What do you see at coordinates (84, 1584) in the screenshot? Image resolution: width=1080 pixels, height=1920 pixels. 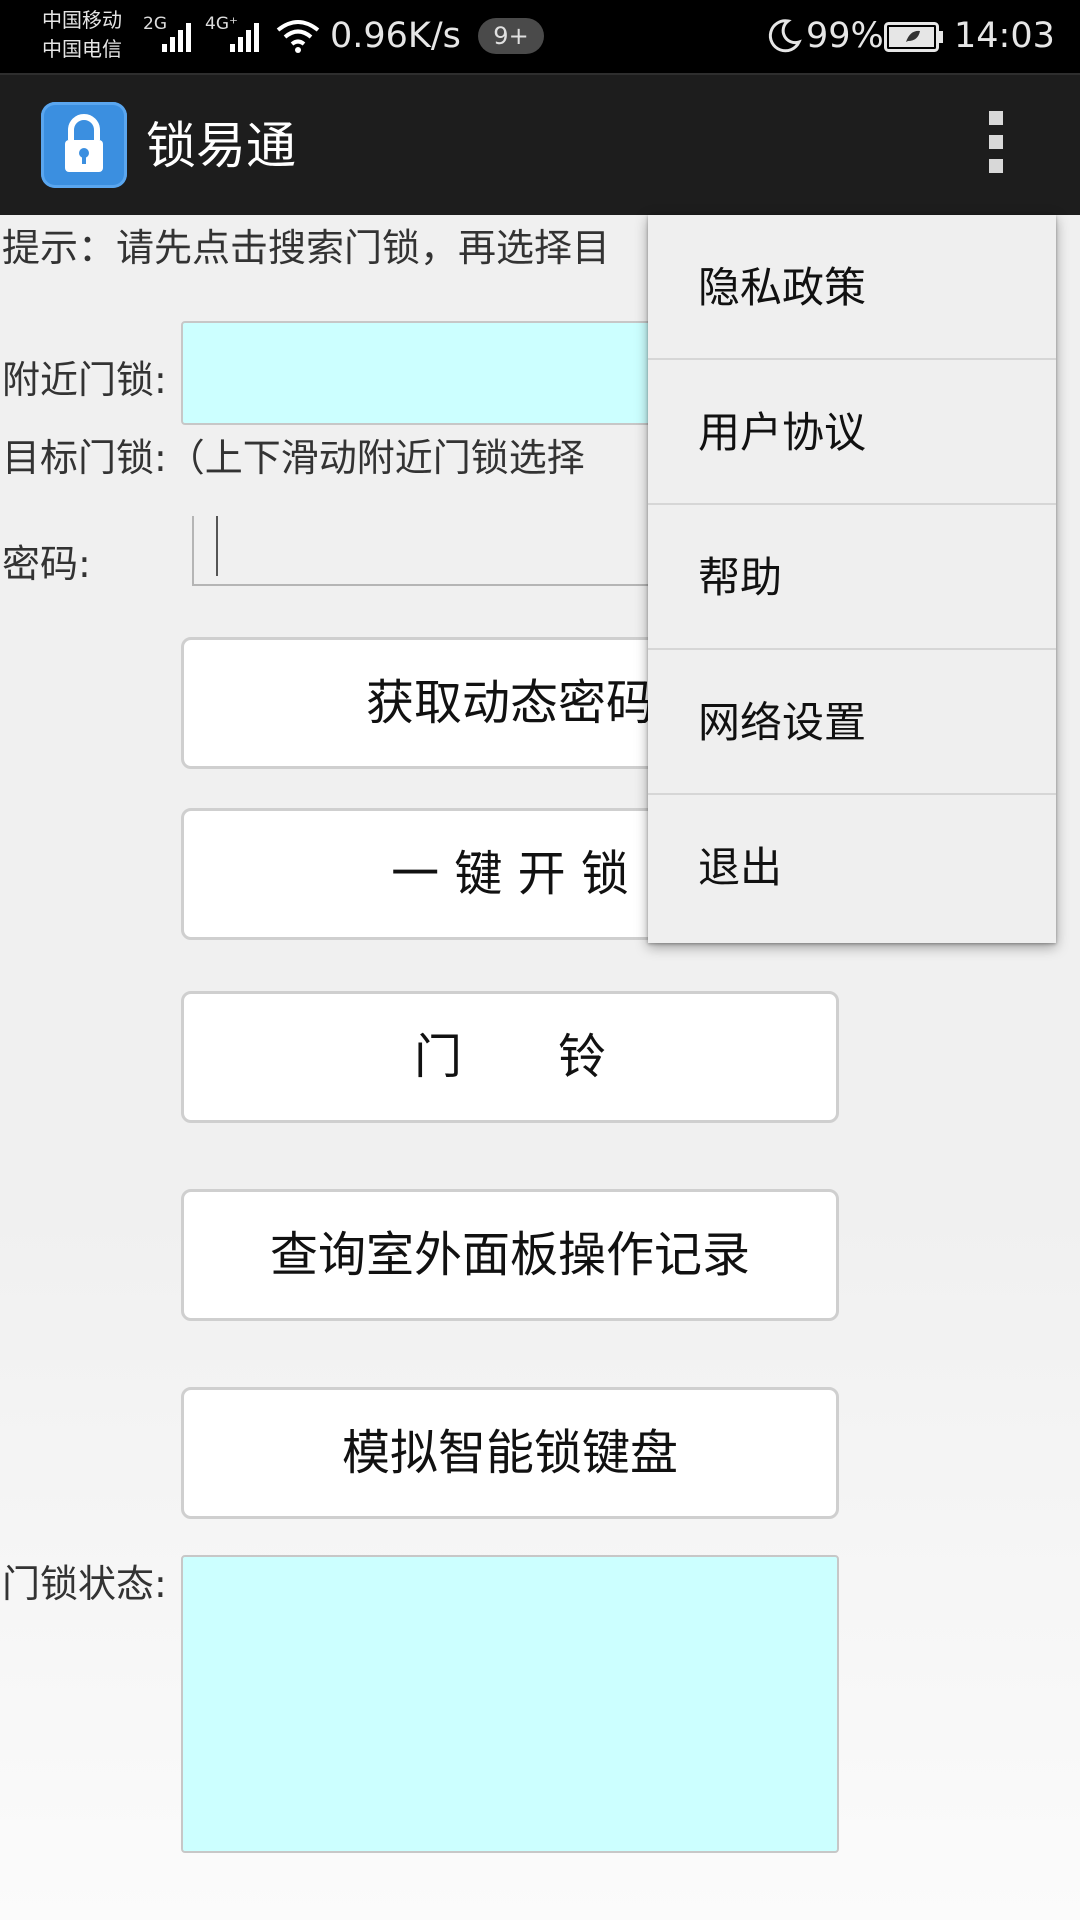 I see `lock-status-label: 门锁状态:` at bounding box center [84, 1584].